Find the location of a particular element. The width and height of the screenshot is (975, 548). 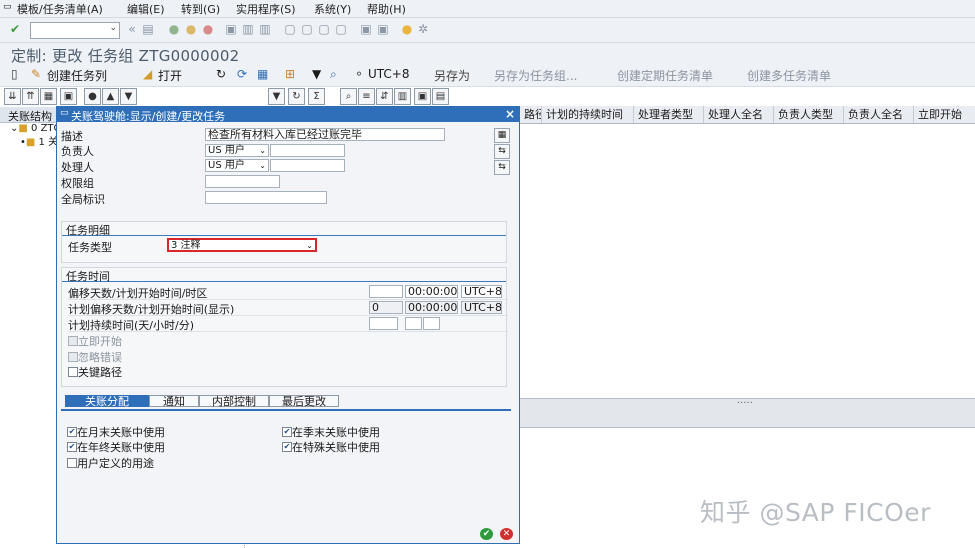

detail-icon: ⌕ is located at coordinates (348, 96).